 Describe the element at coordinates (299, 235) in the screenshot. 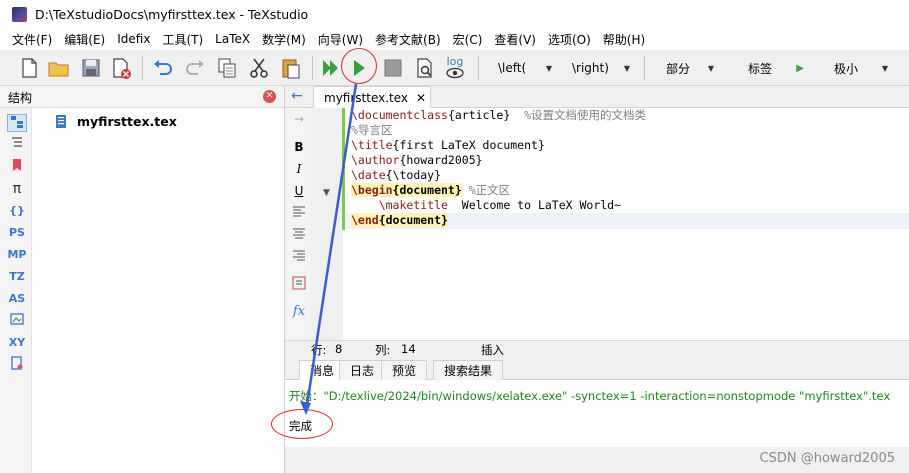

I see `align-center-icon` at that location.